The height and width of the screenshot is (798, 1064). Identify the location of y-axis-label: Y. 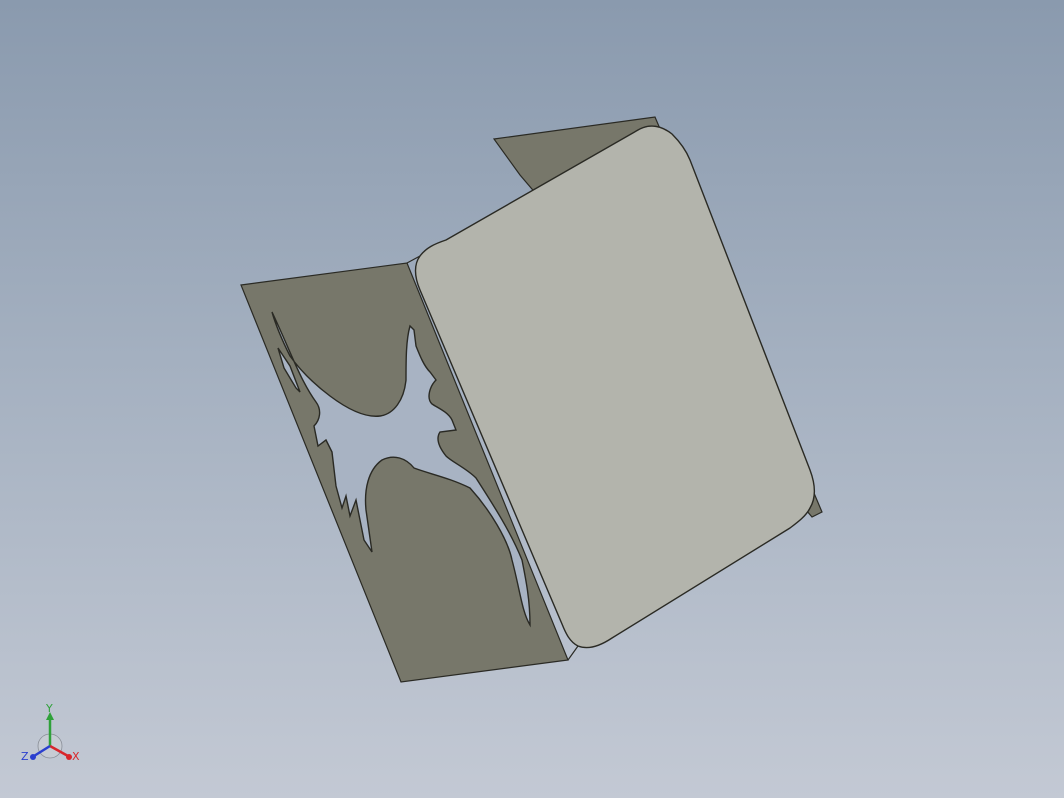
(49, 708).